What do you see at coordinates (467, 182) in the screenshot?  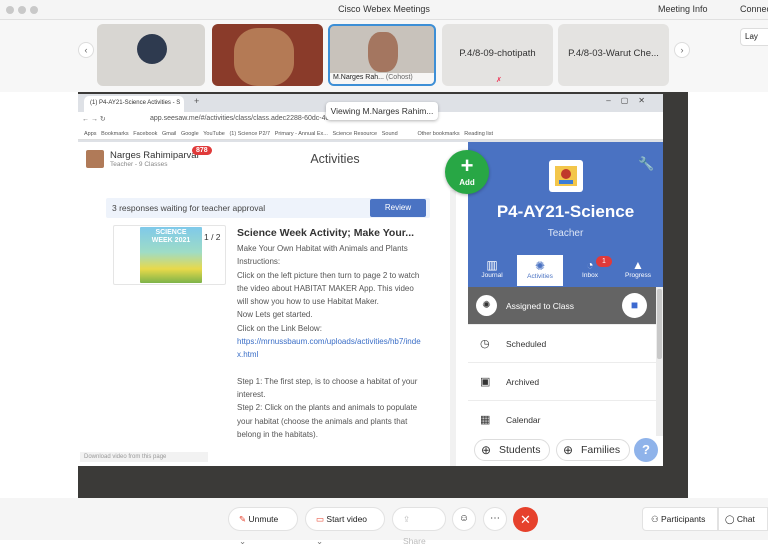 I see `add-label: Add` at bounding box center [467, 182].